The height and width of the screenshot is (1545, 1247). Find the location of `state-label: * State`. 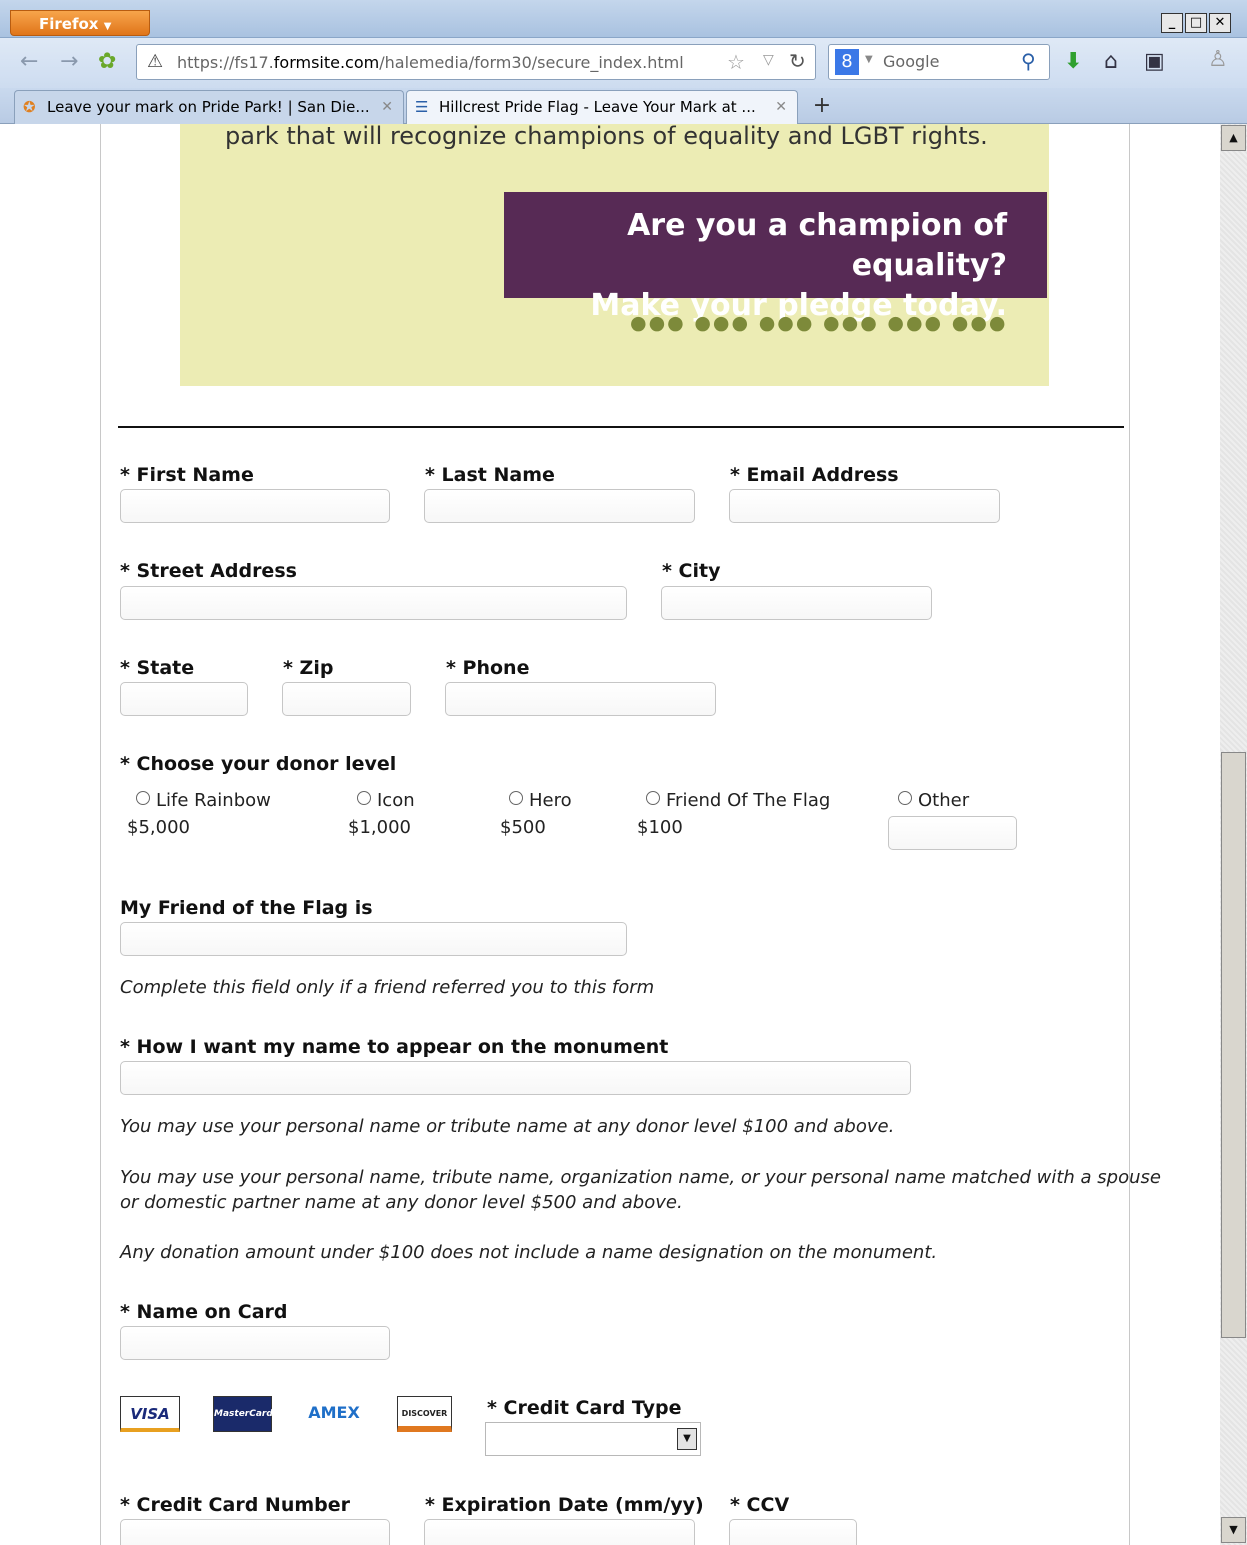

state-label: * State is located at coordinates (157, 668).